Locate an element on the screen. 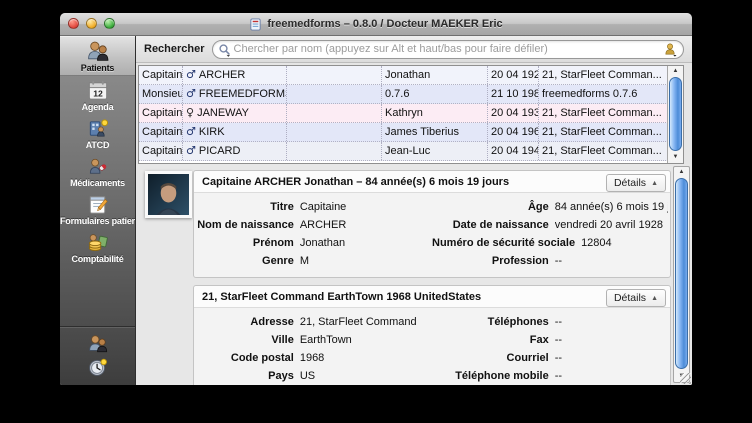  field-value: 1968 is located at coordinates (312, 358).